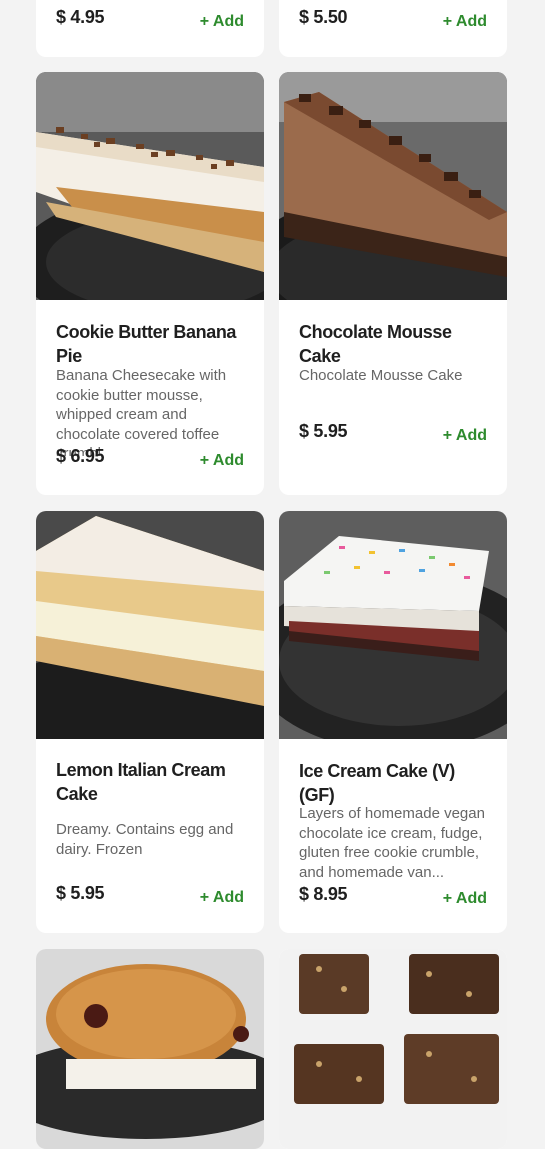  I want to click on item-description: Dreamy. Contains egg and dairy. Frozen, so click(145, 839).